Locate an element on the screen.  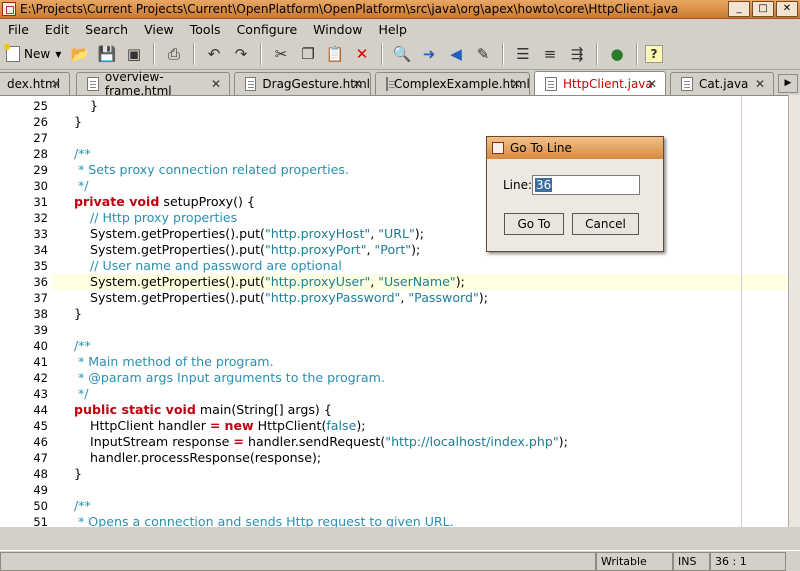
replace-icon: ✎ is located at coordinates (483, 54).